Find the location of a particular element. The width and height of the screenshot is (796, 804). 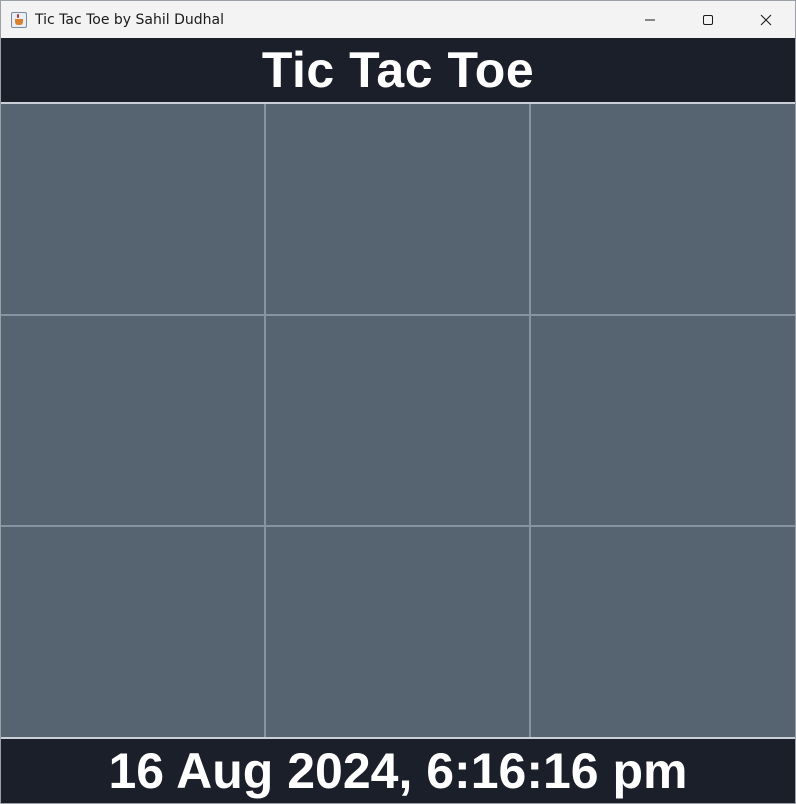

window-controls is located at coordinates (708, 19).